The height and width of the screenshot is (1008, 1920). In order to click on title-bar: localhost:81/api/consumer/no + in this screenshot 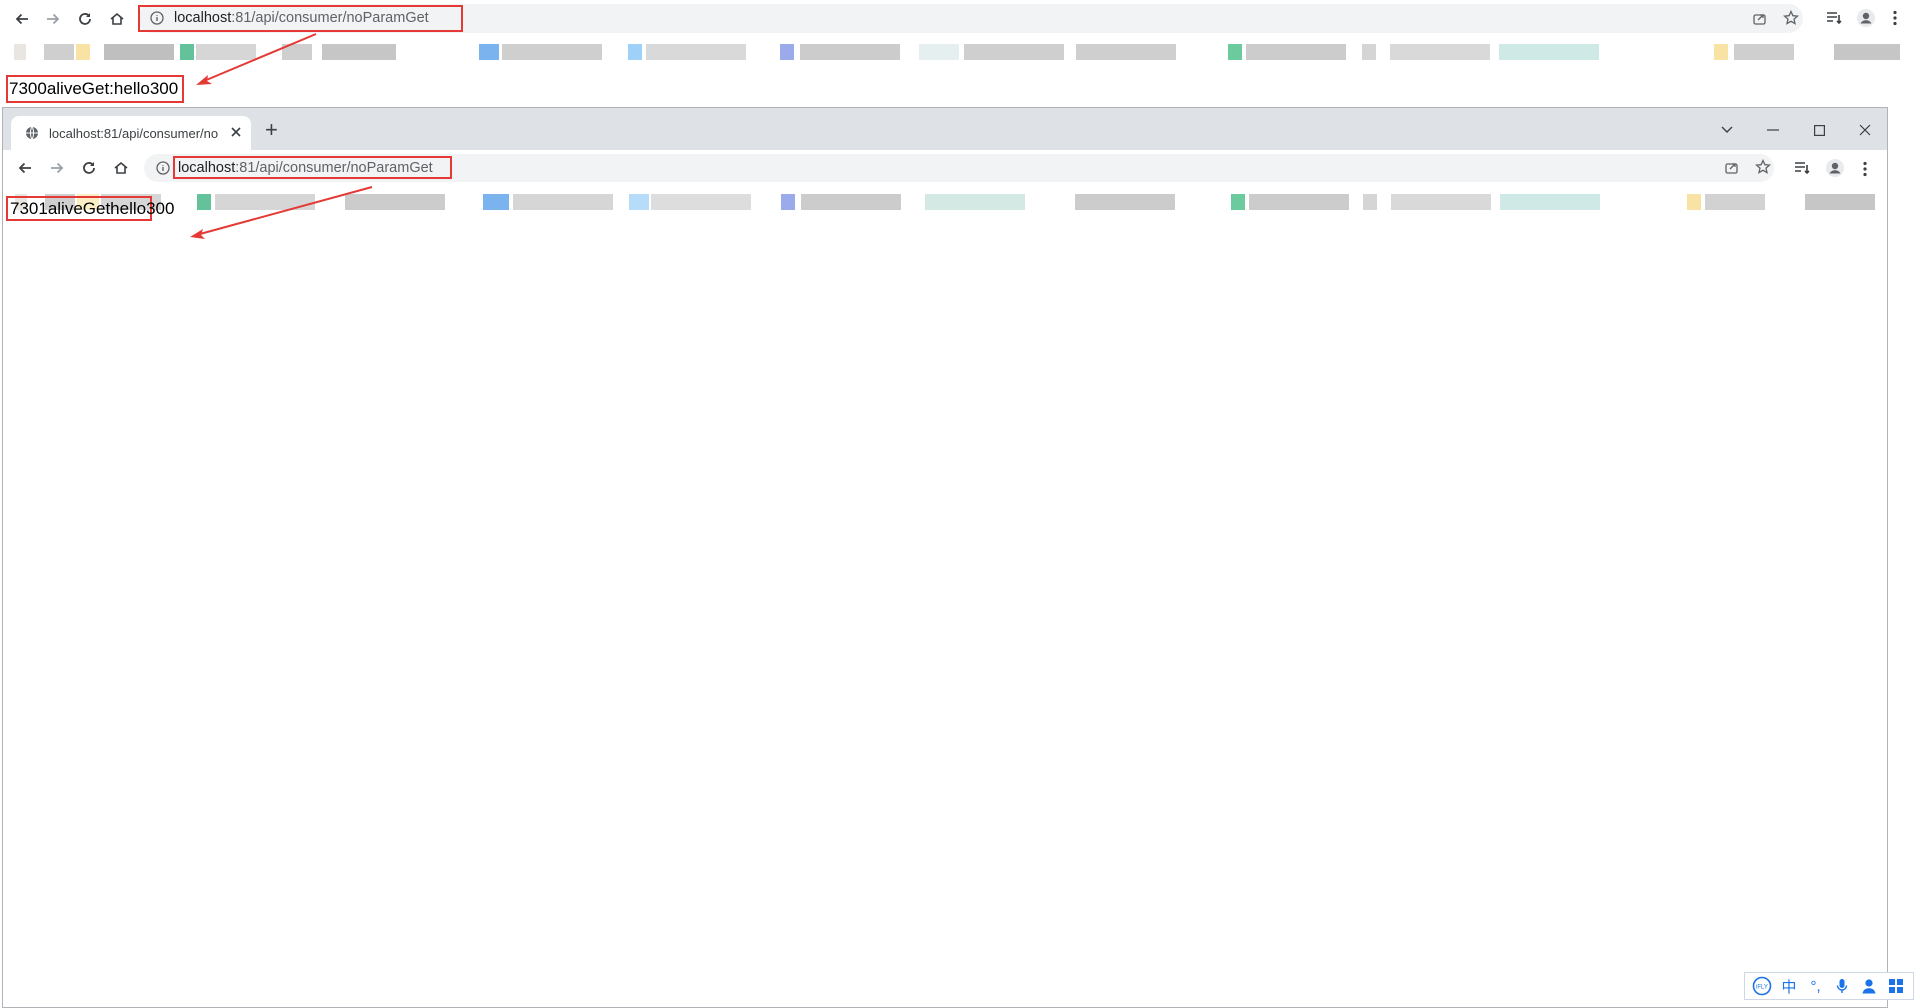, I will do `click(945, 129)`.